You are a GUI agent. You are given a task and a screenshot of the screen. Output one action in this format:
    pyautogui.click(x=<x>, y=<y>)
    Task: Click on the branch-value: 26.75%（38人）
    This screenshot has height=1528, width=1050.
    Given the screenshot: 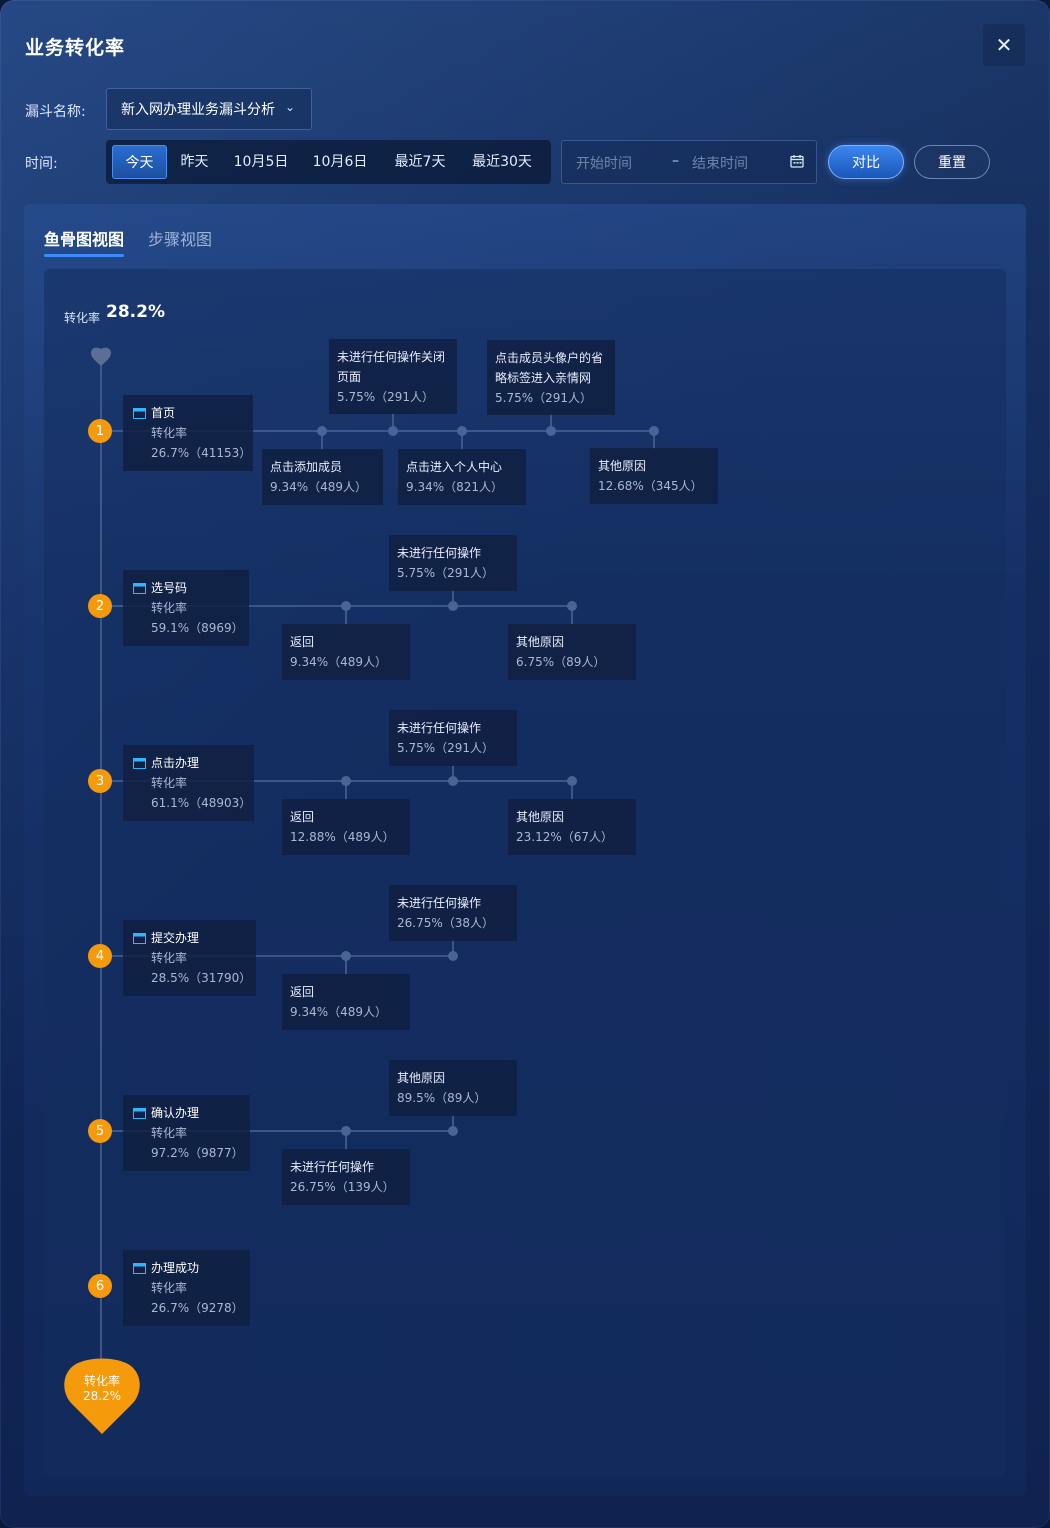 What is the action you would take?
    pyautogui.click(x=446, y=923)
    